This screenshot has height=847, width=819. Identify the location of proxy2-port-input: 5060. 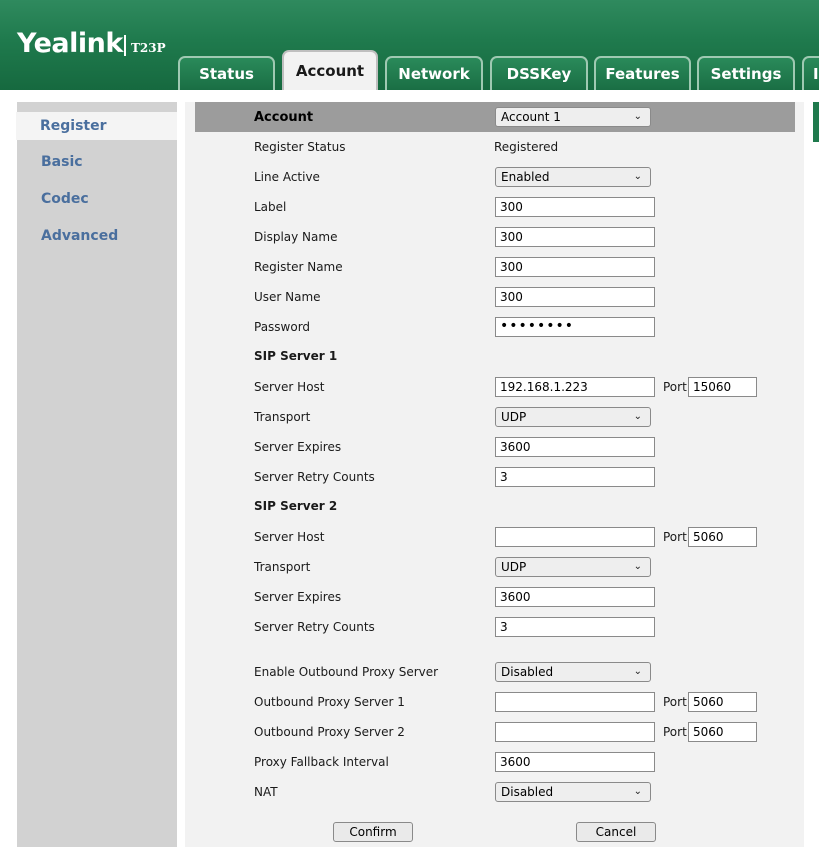
(722, 732).